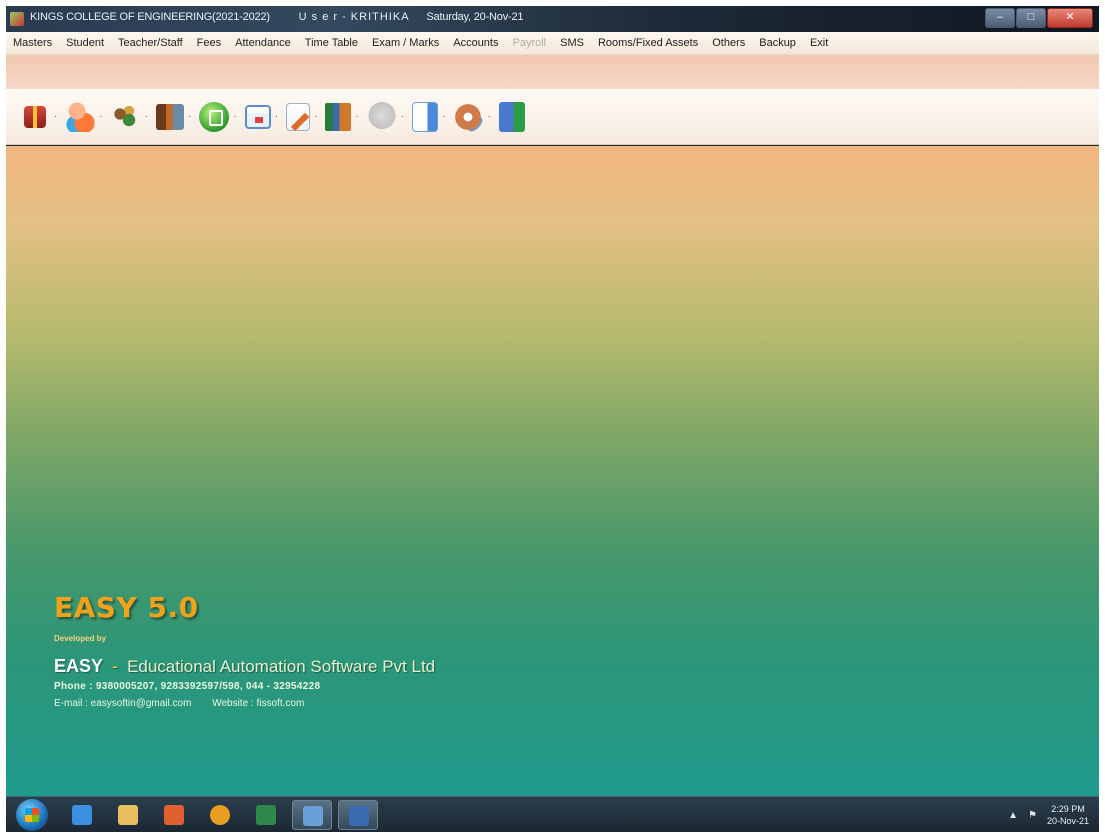  What do you see at coordinates (552, 72) in the screenshot?
I see `menu-strip` at bounding box center [552, 72].